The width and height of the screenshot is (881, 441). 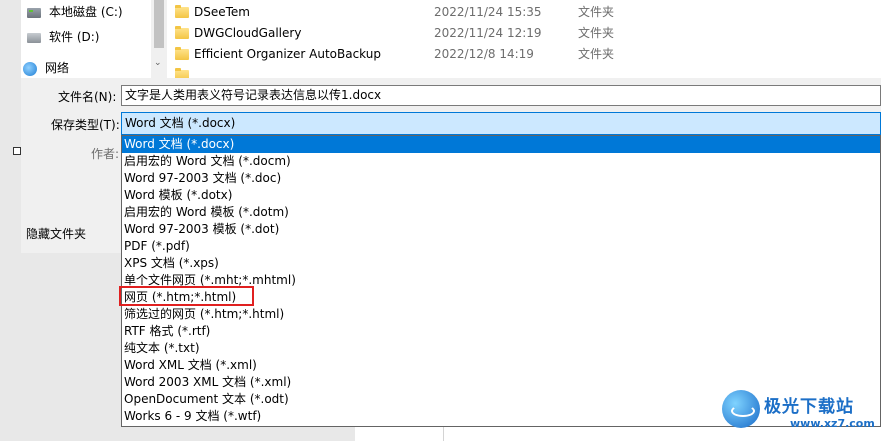 I want to click on file-name: DSeeTem, so click(x=222, y=12).